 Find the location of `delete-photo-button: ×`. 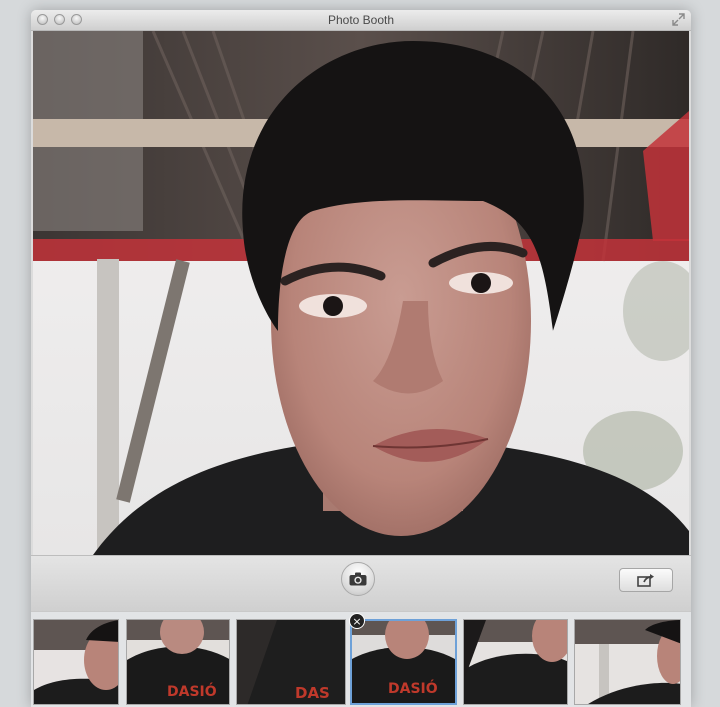

delete-photo-button: × is located at coordinates (357, 621).